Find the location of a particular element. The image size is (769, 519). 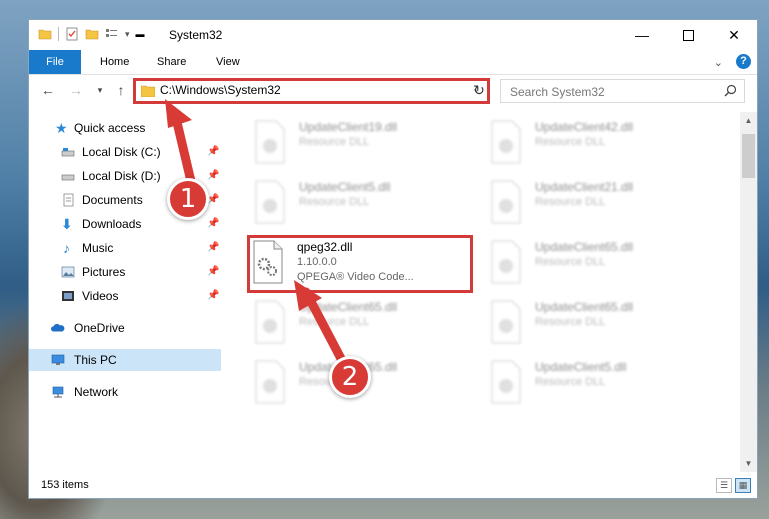

scroll-up-arrow-icon: ▲ is located at coordinates (748, 120).